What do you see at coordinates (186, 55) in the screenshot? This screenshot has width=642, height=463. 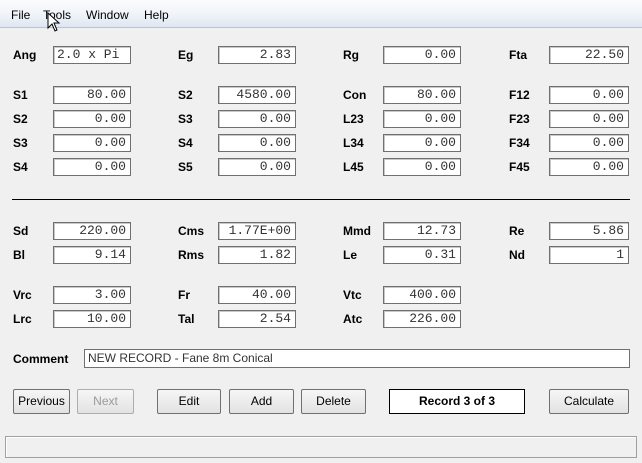 I see `eg-label: Eg` at bounding box center [186, 55].